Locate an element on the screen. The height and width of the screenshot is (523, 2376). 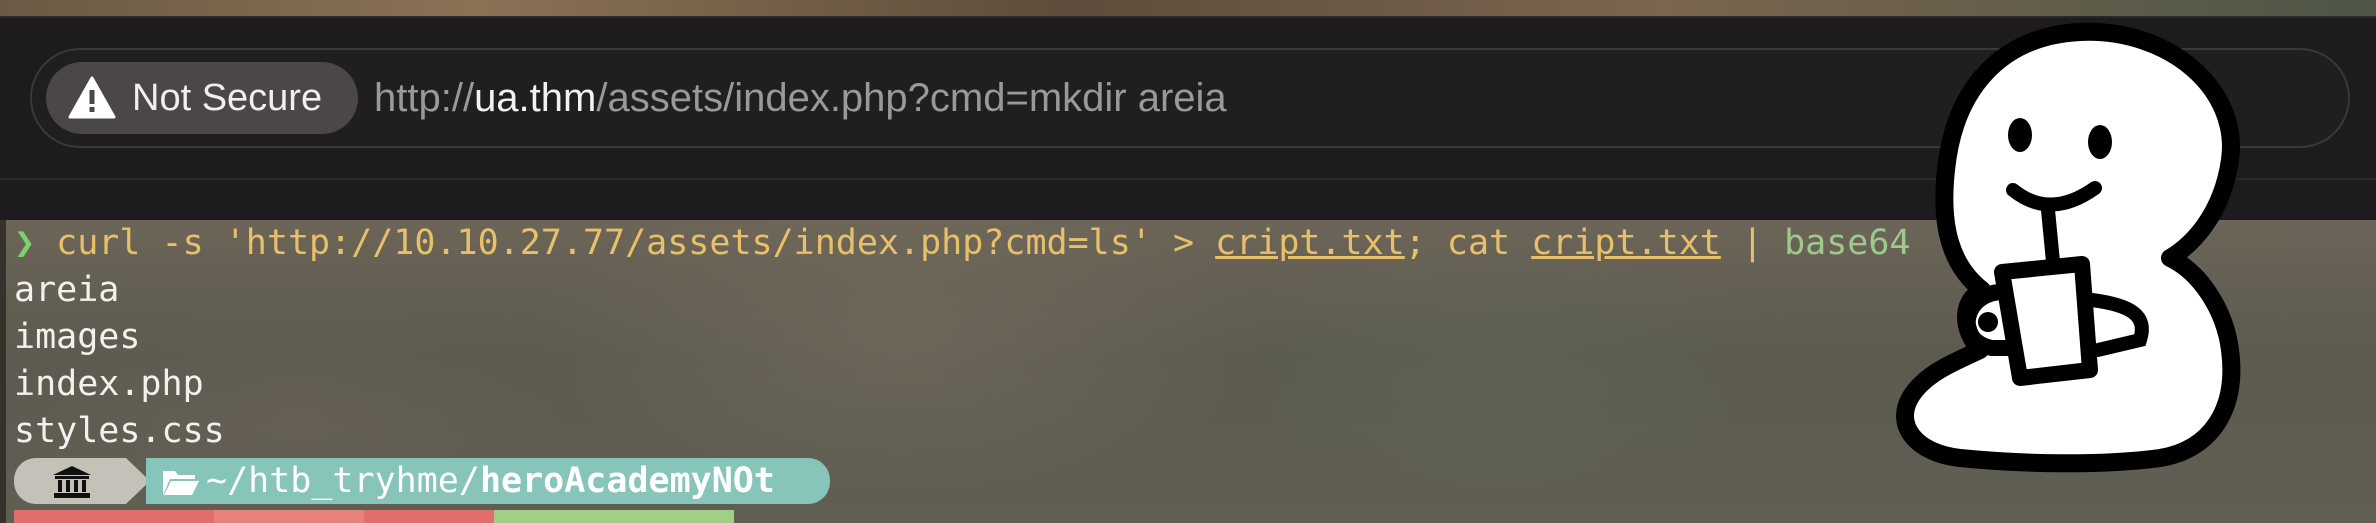
command-separator: ; cat is located at coordinates (1468, 243).